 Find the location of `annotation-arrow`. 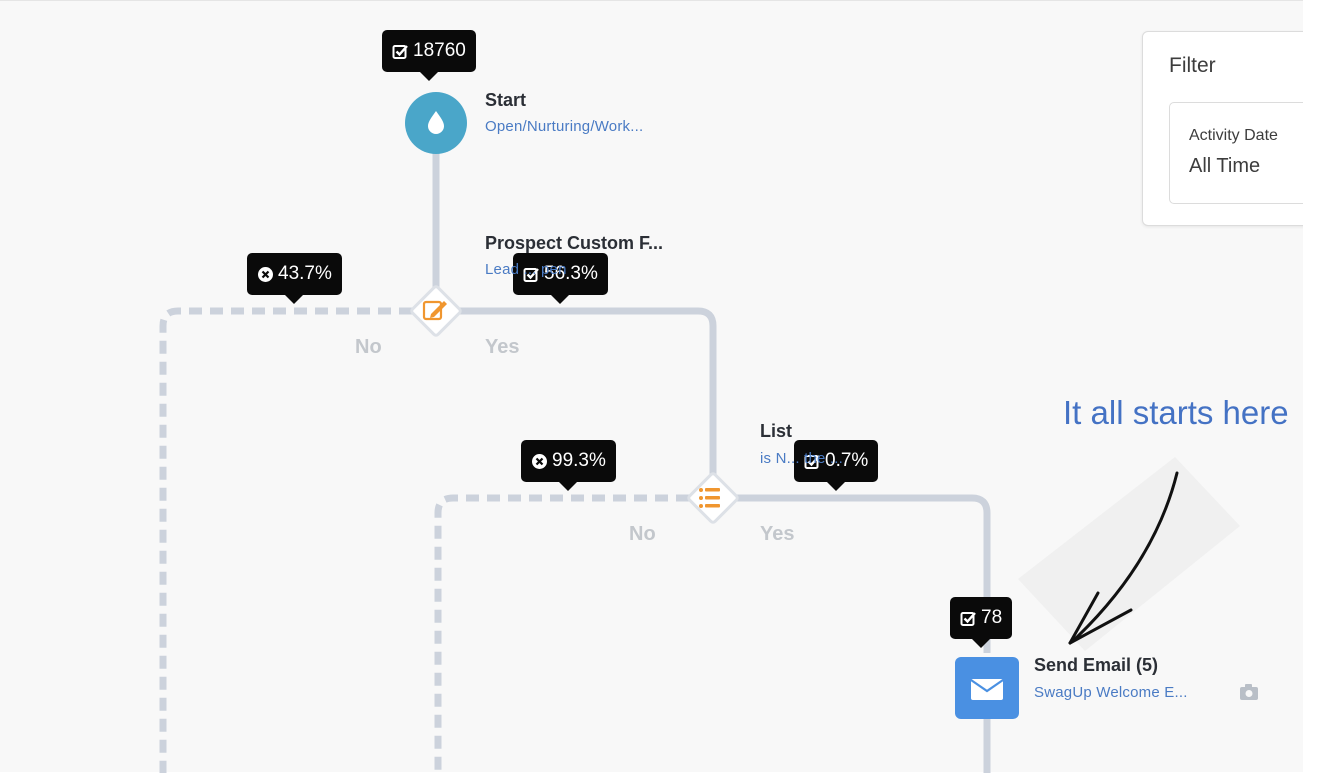

annotation-arrow is located at coordinates (1129, 554).